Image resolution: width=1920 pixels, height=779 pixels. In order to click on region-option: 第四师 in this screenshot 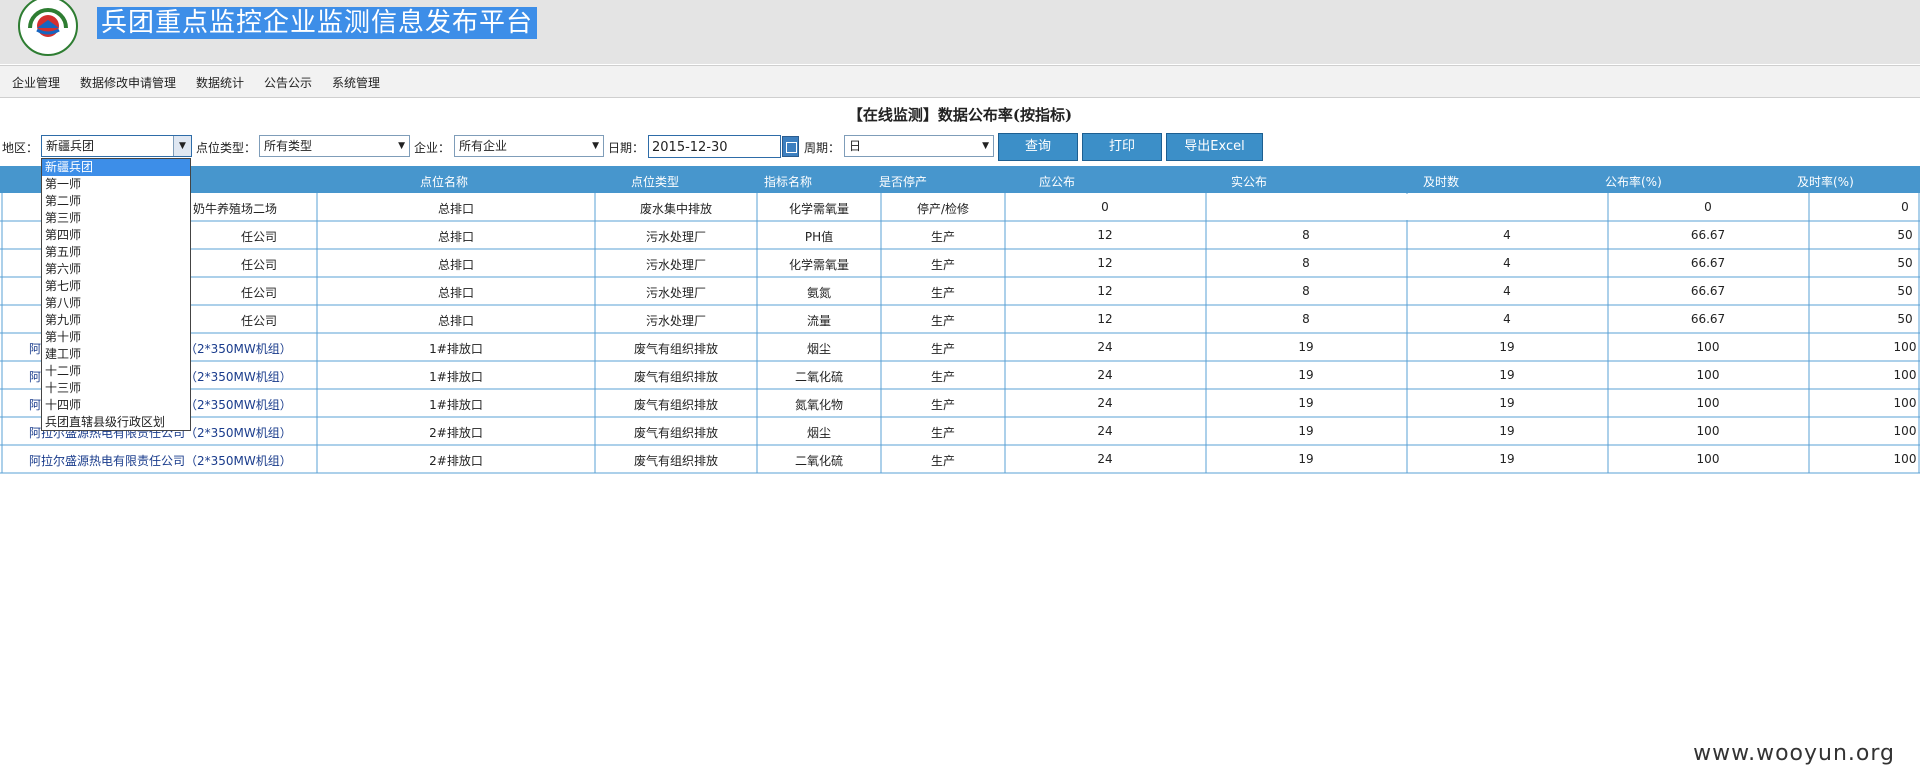, I will do `click(116, 235)`.